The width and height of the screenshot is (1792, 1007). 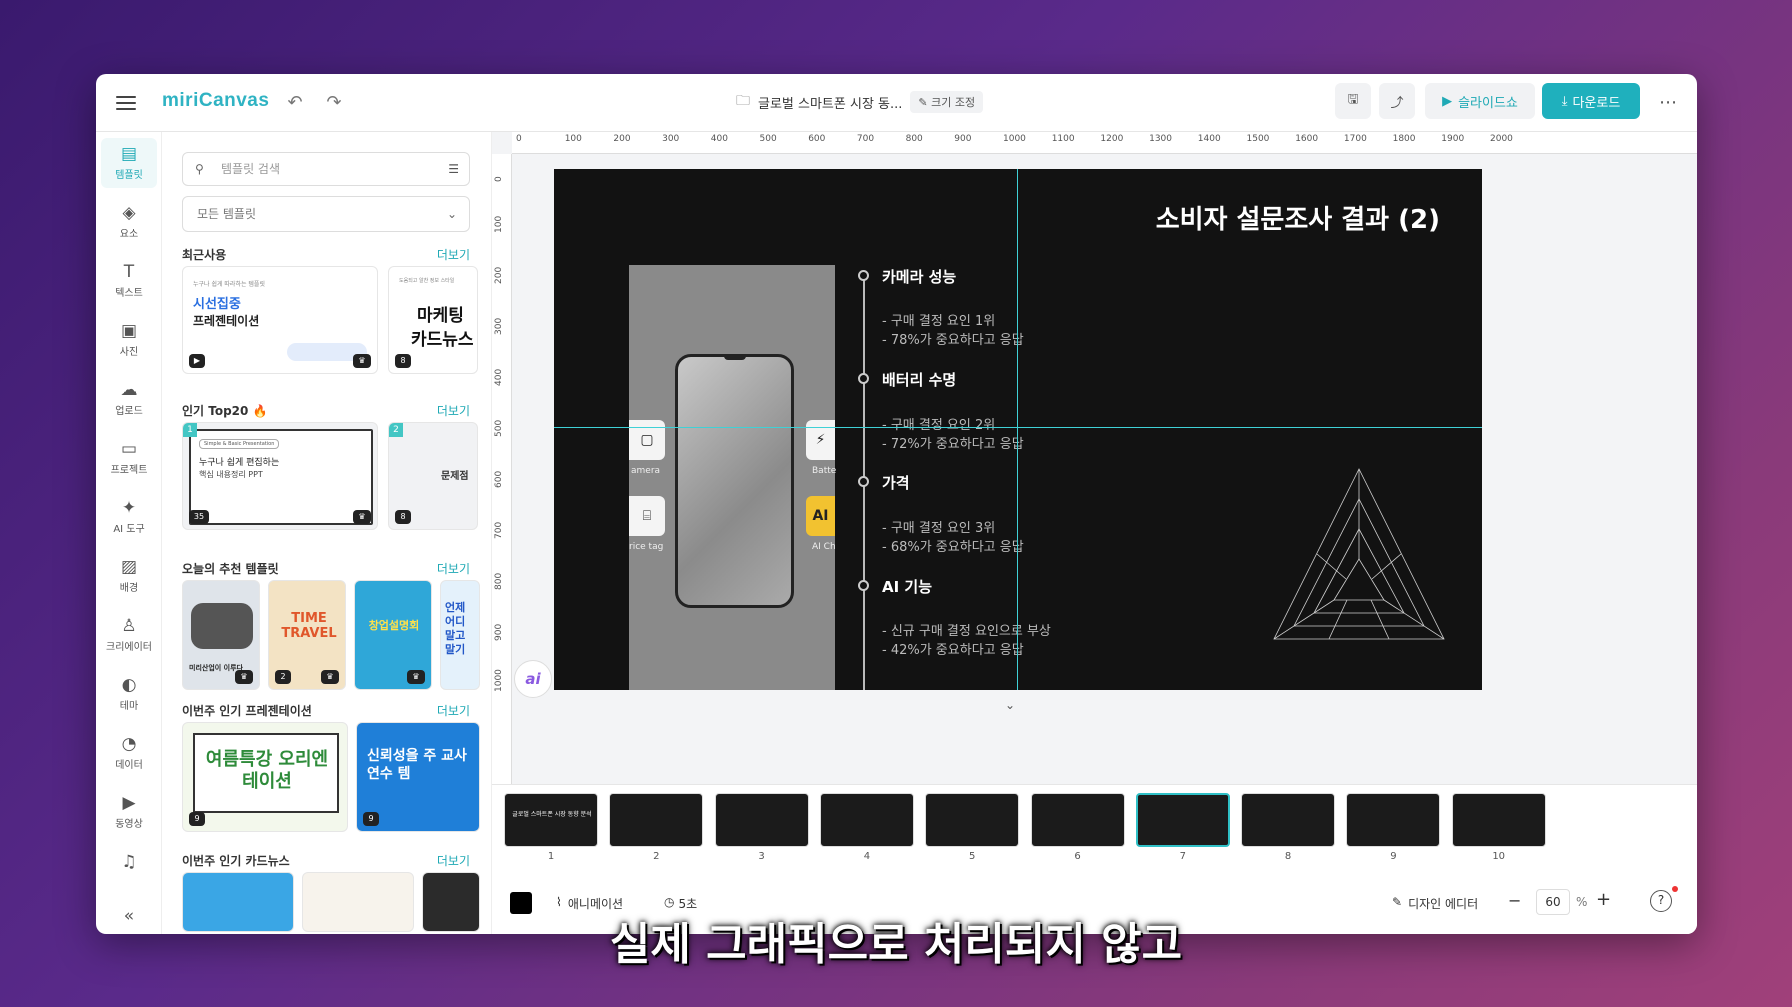 What do you see at coordinates (734, 481) in the screenshot?
I see `smartphone-image` at bounding box center [734, 481].